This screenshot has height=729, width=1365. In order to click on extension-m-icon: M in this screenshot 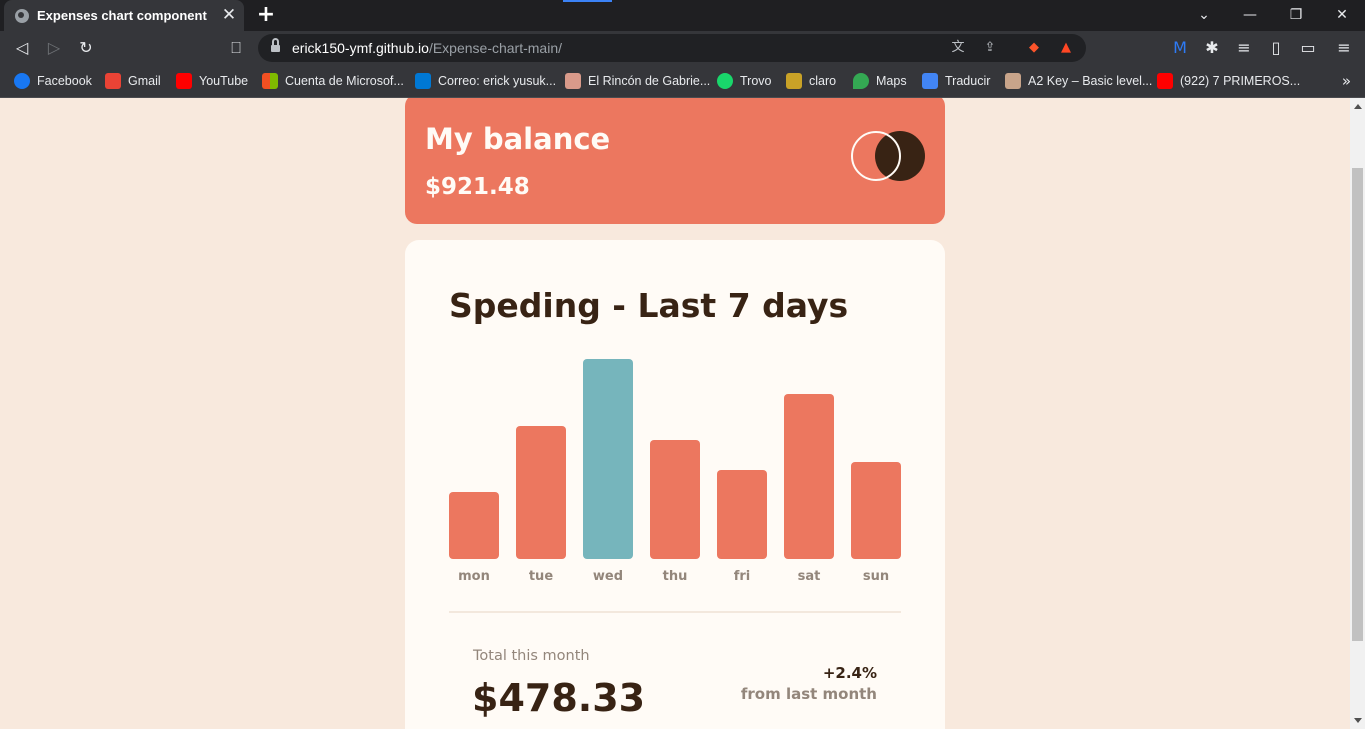, I will do `click(1180, 48)`.